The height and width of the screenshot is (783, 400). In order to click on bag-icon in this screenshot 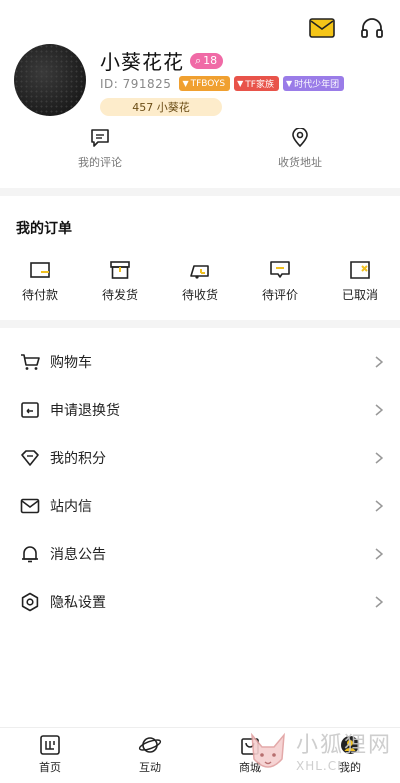, I will do `click(250, 746)`.